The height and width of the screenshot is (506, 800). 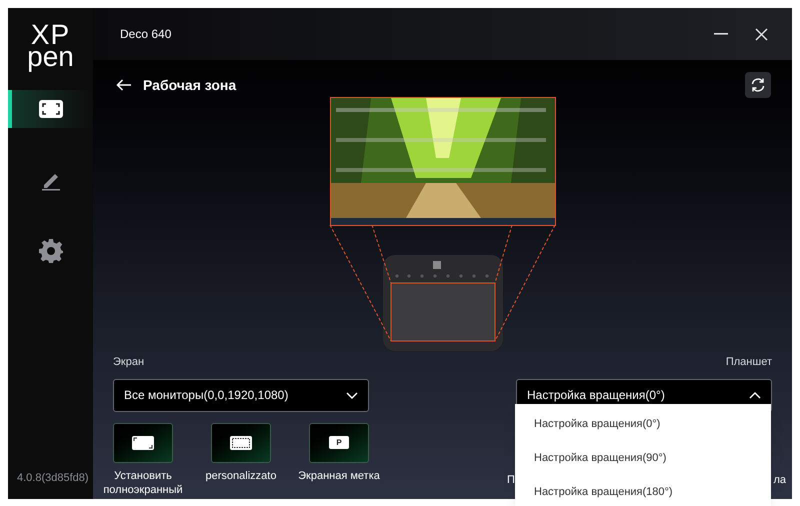 I want to click on mode-label: Установить полноэкранный, so click(x=143, y=482).